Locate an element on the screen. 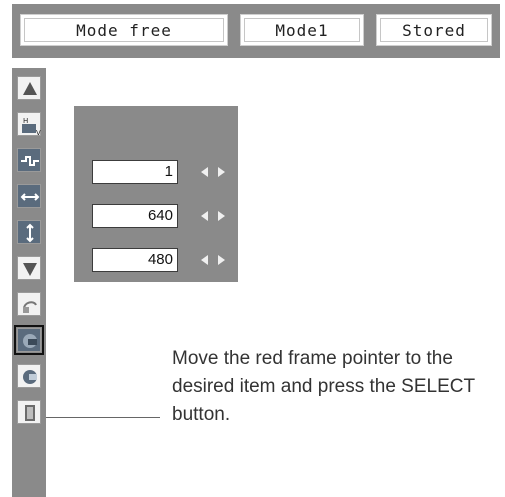 The width and height of the screenshot is (505, 497). down-arrow-icon is located at coordinates (29, 268).